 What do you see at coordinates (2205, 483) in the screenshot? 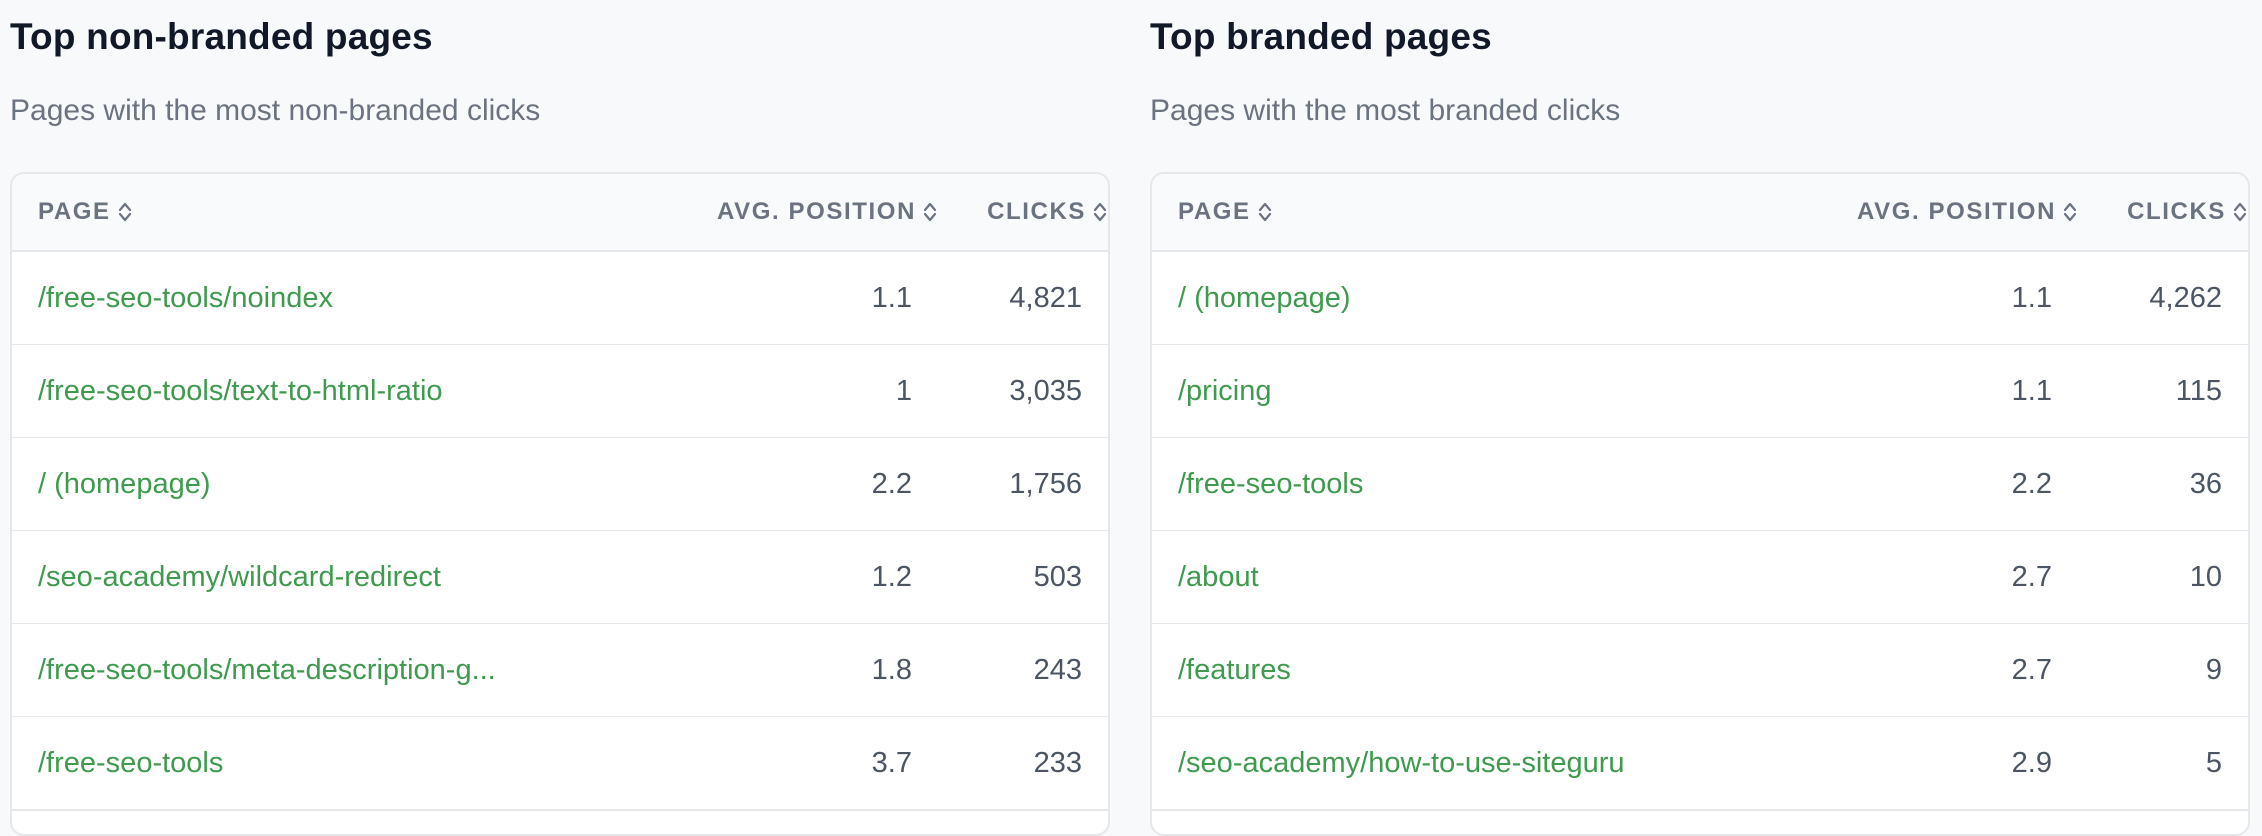
I see `clicks-value: 36` at bounding box center [2205, 483].